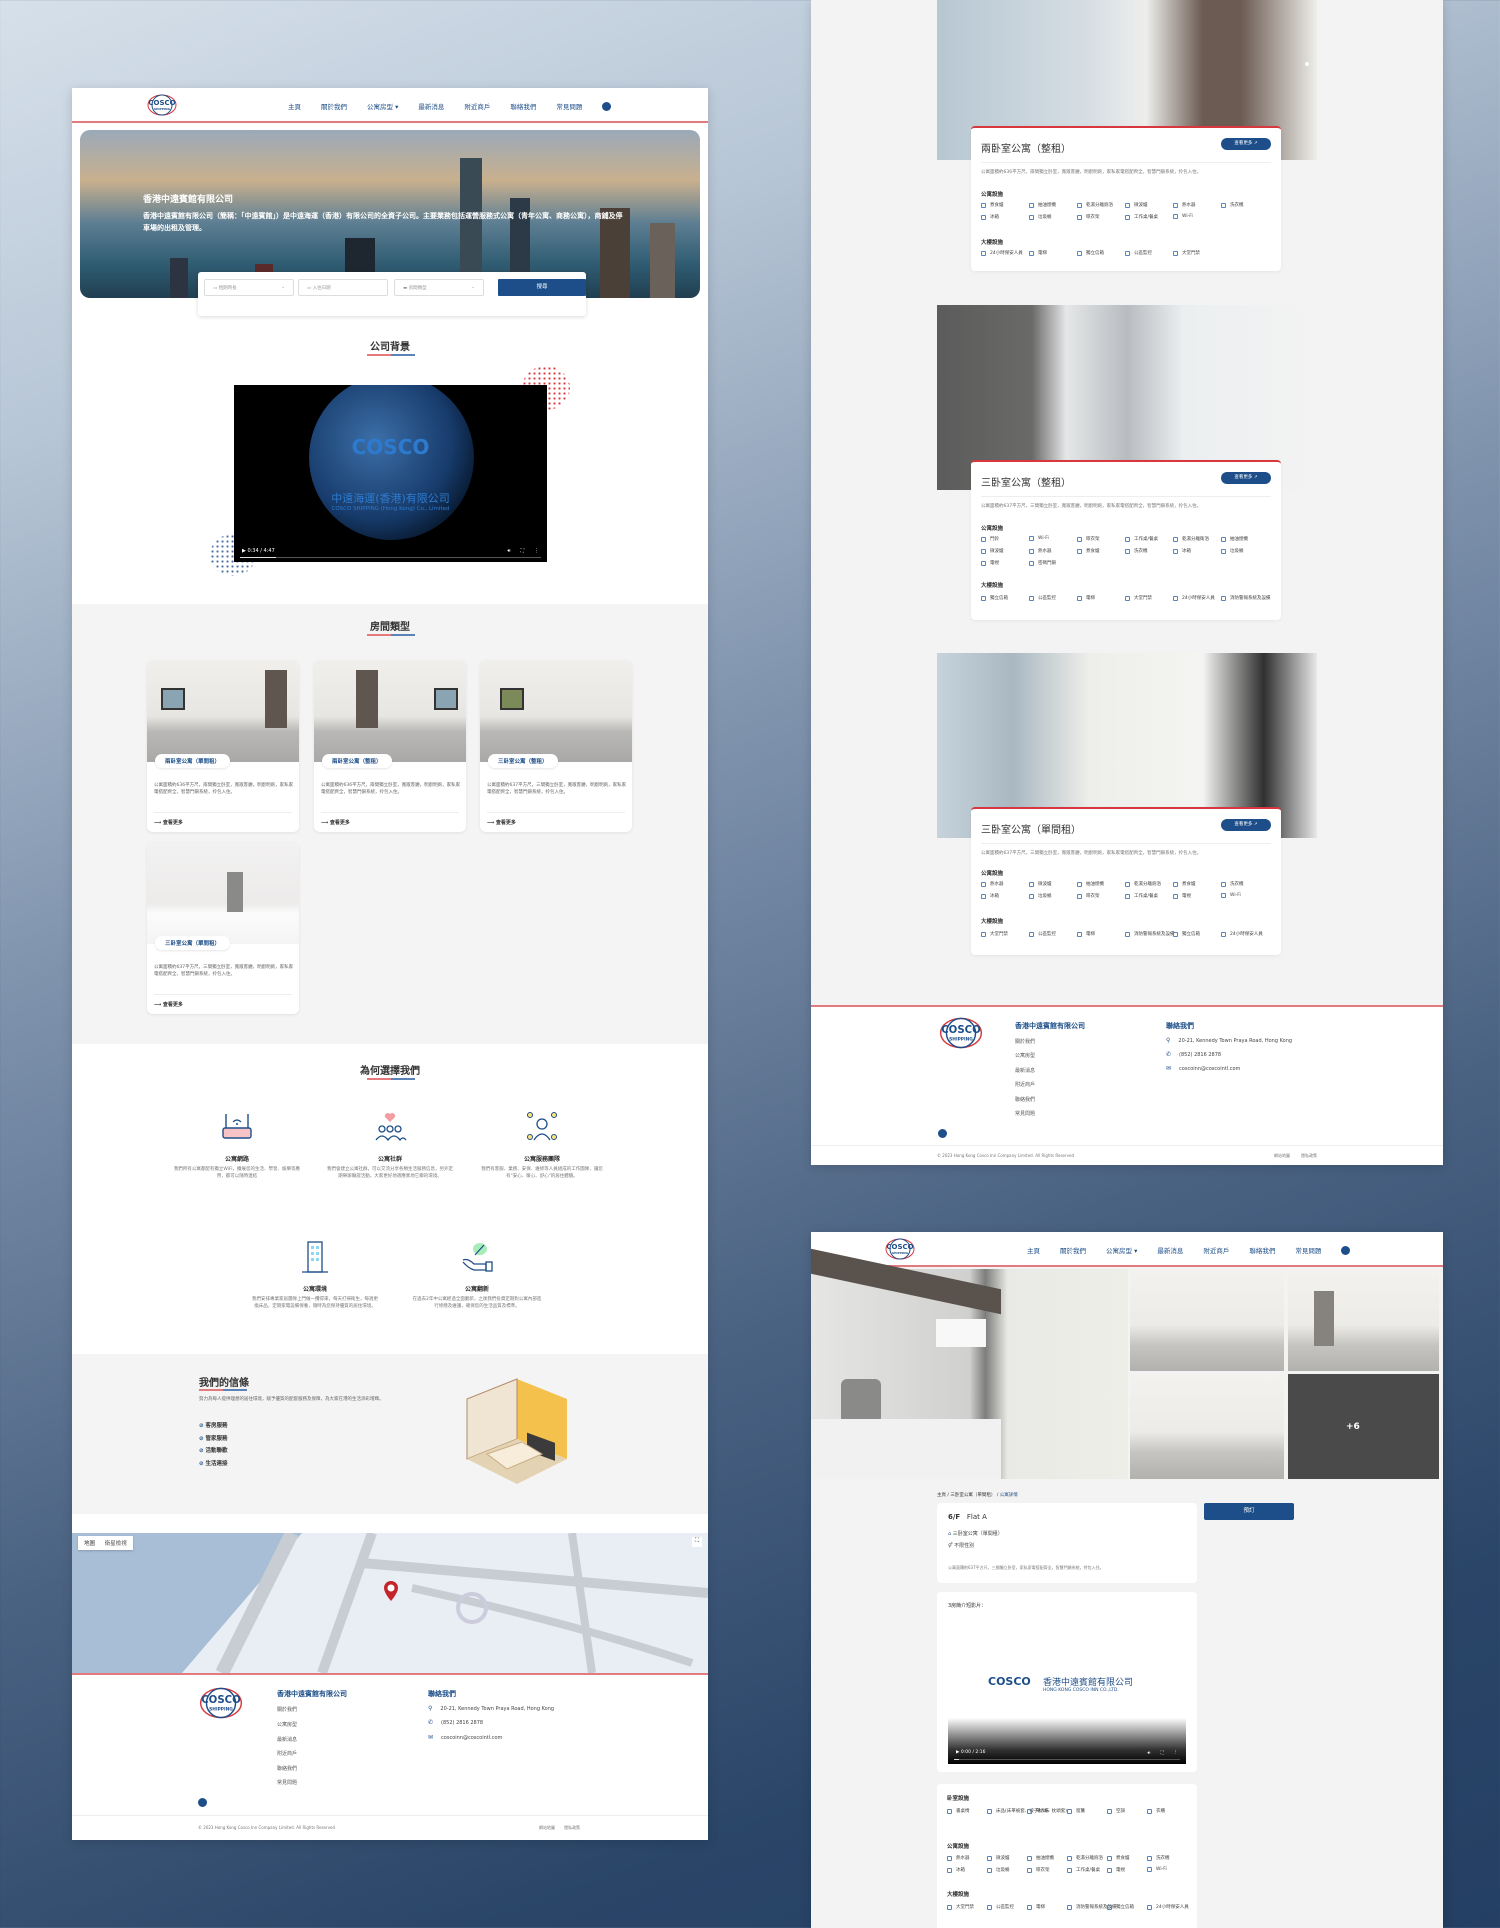 The width and height of the screenshot is (1500, 1928). Describe the element at coordinates (116, 1544) in the screenshot. I see `satellite-tab: 衛星檢視` at that location.